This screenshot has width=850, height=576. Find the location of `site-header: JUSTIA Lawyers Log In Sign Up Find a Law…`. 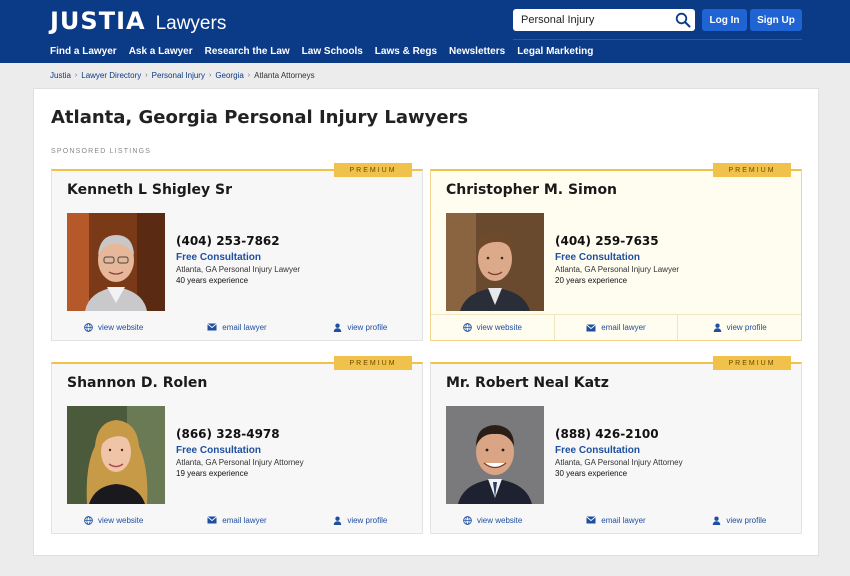

site-header: JUSTIA Lawyers Log In Sign Up Find a Law… is located at coordinates (425, 31).